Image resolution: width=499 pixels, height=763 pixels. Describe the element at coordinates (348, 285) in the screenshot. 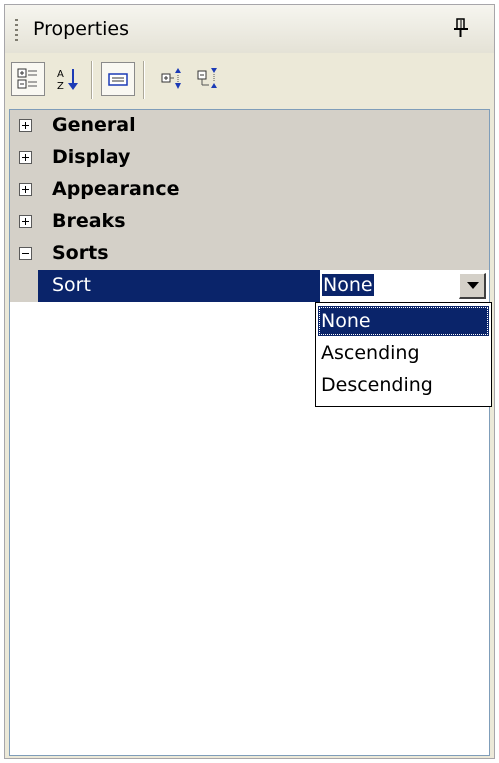

I see `property-value-text: None` at that location.